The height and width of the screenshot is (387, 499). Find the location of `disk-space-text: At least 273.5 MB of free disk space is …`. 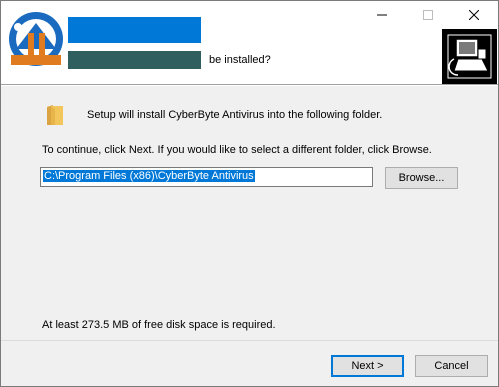

disk-space-text: At least 273.5 MB of free disk space is … is located at coordinates (159, 325).